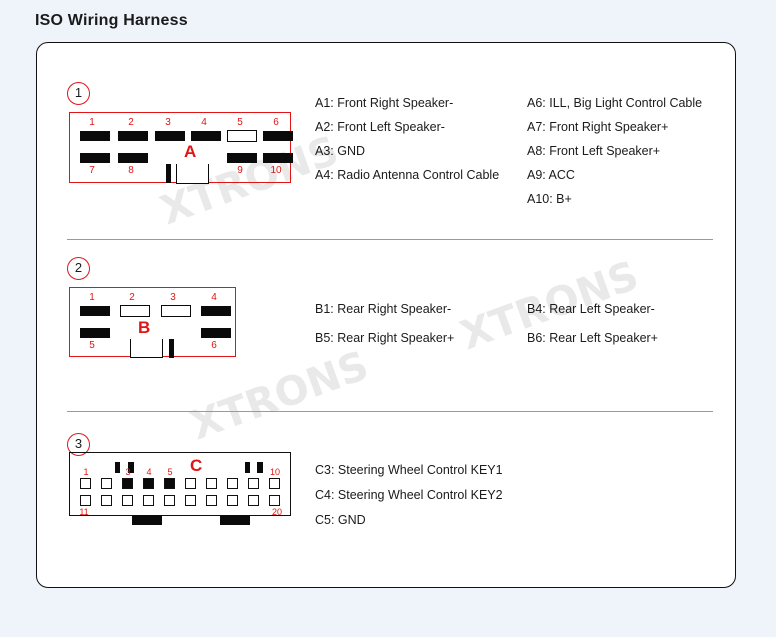 The height and width of the screenshot is (637, 776). I want to click on pin-description: B5: Rear Right Speaker+, so click(385, 338).